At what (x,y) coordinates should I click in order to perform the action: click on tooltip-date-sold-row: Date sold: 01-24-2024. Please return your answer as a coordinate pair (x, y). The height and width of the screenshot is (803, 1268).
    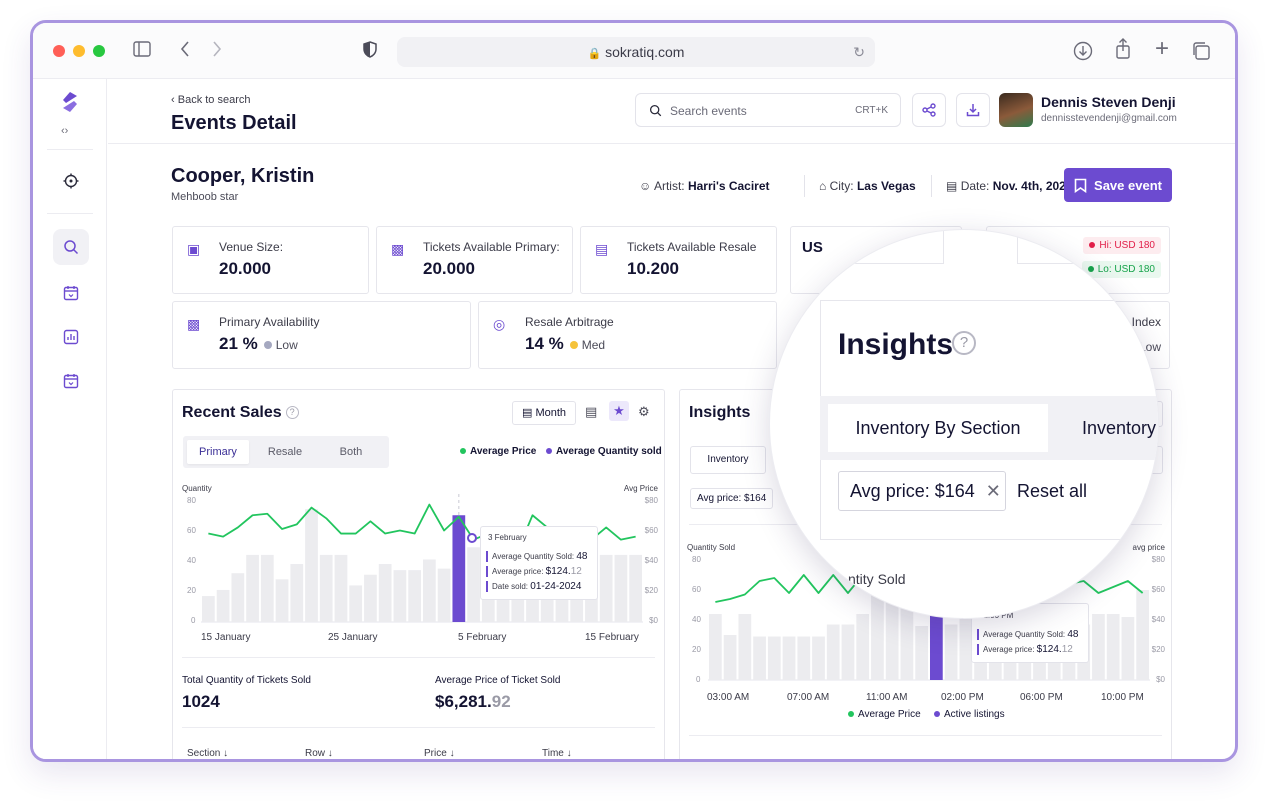
    Looking at the image, I should click on (533, 586).